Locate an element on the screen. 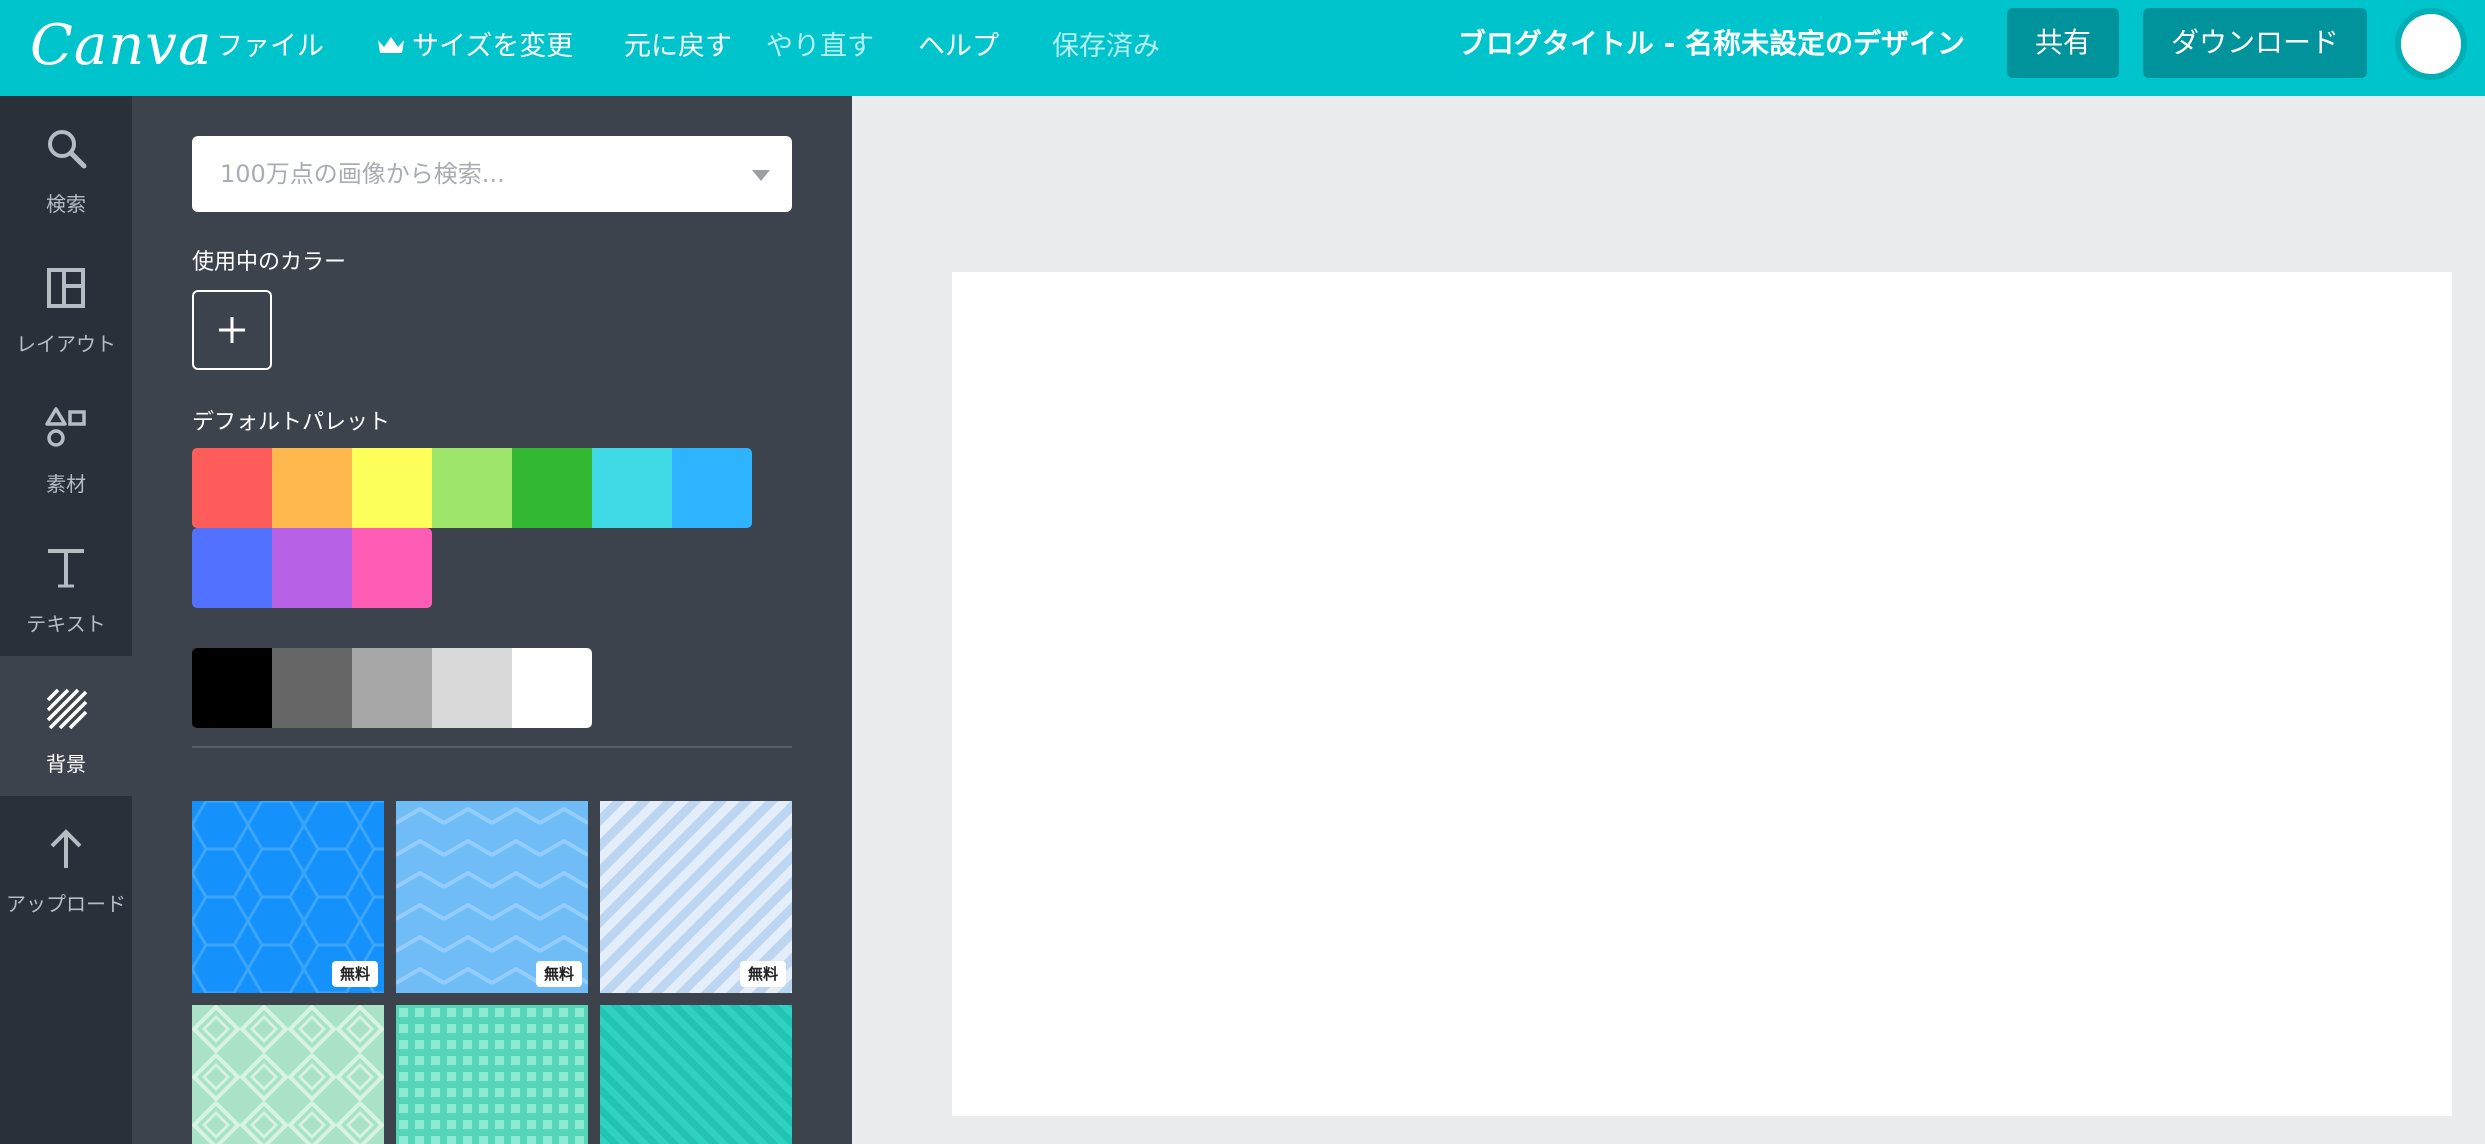 Image resolution: width=2485 pixels, height=1144 pixels. used-colors-title: 使用中のカラー is located at coordinates (269, 262).